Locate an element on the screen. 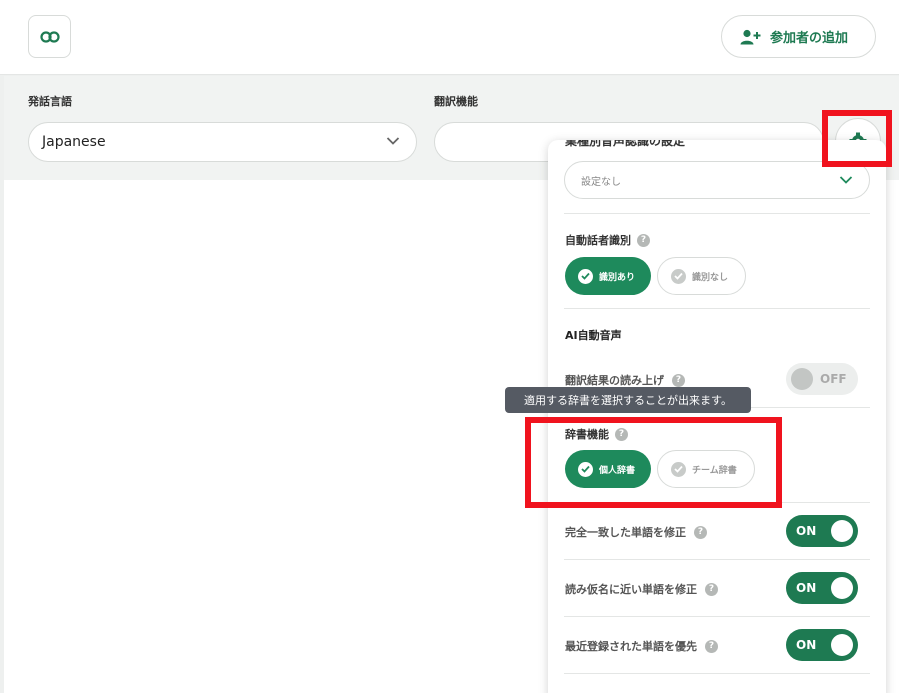 Image resolution: width=899 pixels, height=693 pixels. person-add-icon is located at coordinates (750, 36).